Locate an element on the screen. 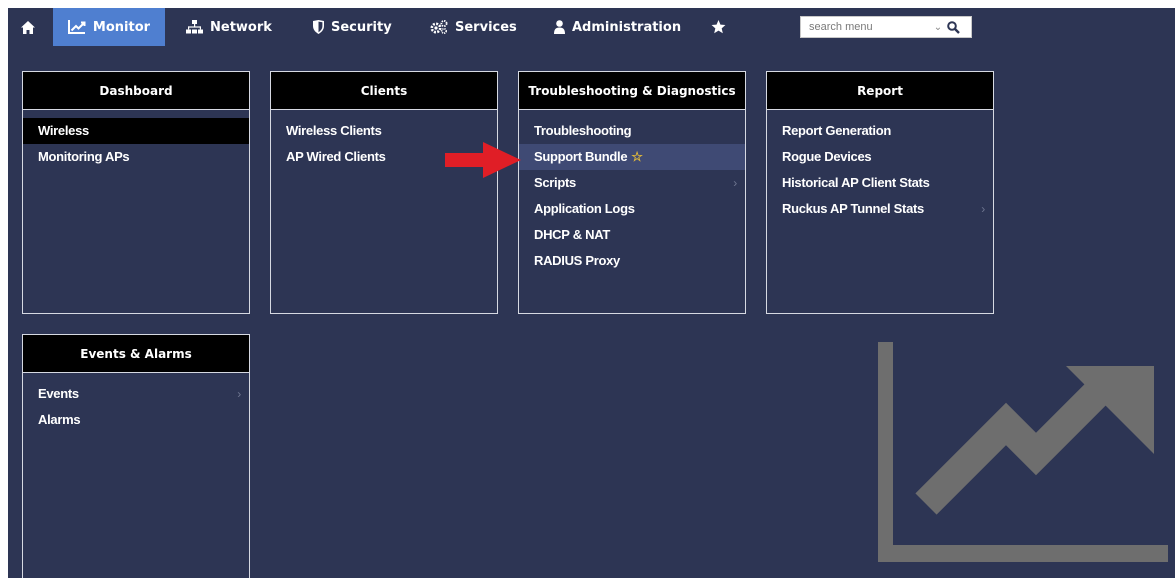 The width and height of the screenshot is (1175, 578). dashboard-menu-card: Dashboard Wireless Monitoring APs is located at coordinates (136, 192).